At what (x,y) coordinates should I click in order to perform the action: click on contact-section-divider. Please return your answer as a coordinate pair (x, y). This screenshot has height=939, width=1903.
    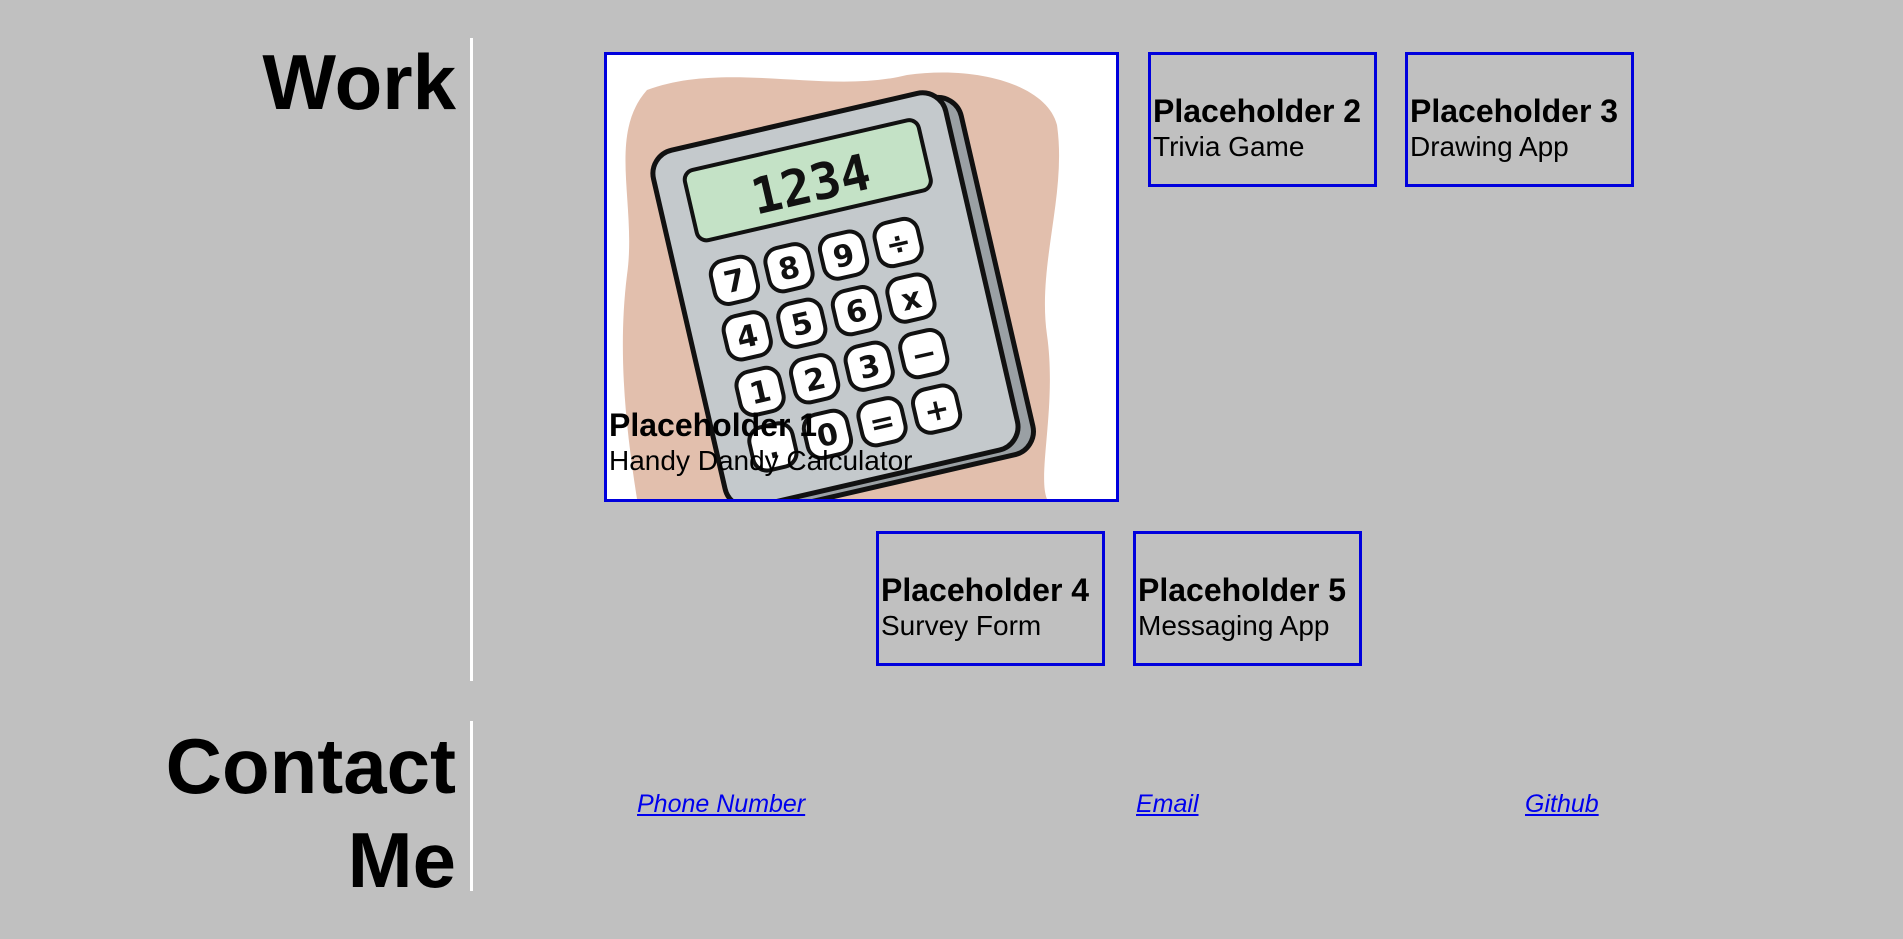
    Looking at the image, I should click on (471, 806).